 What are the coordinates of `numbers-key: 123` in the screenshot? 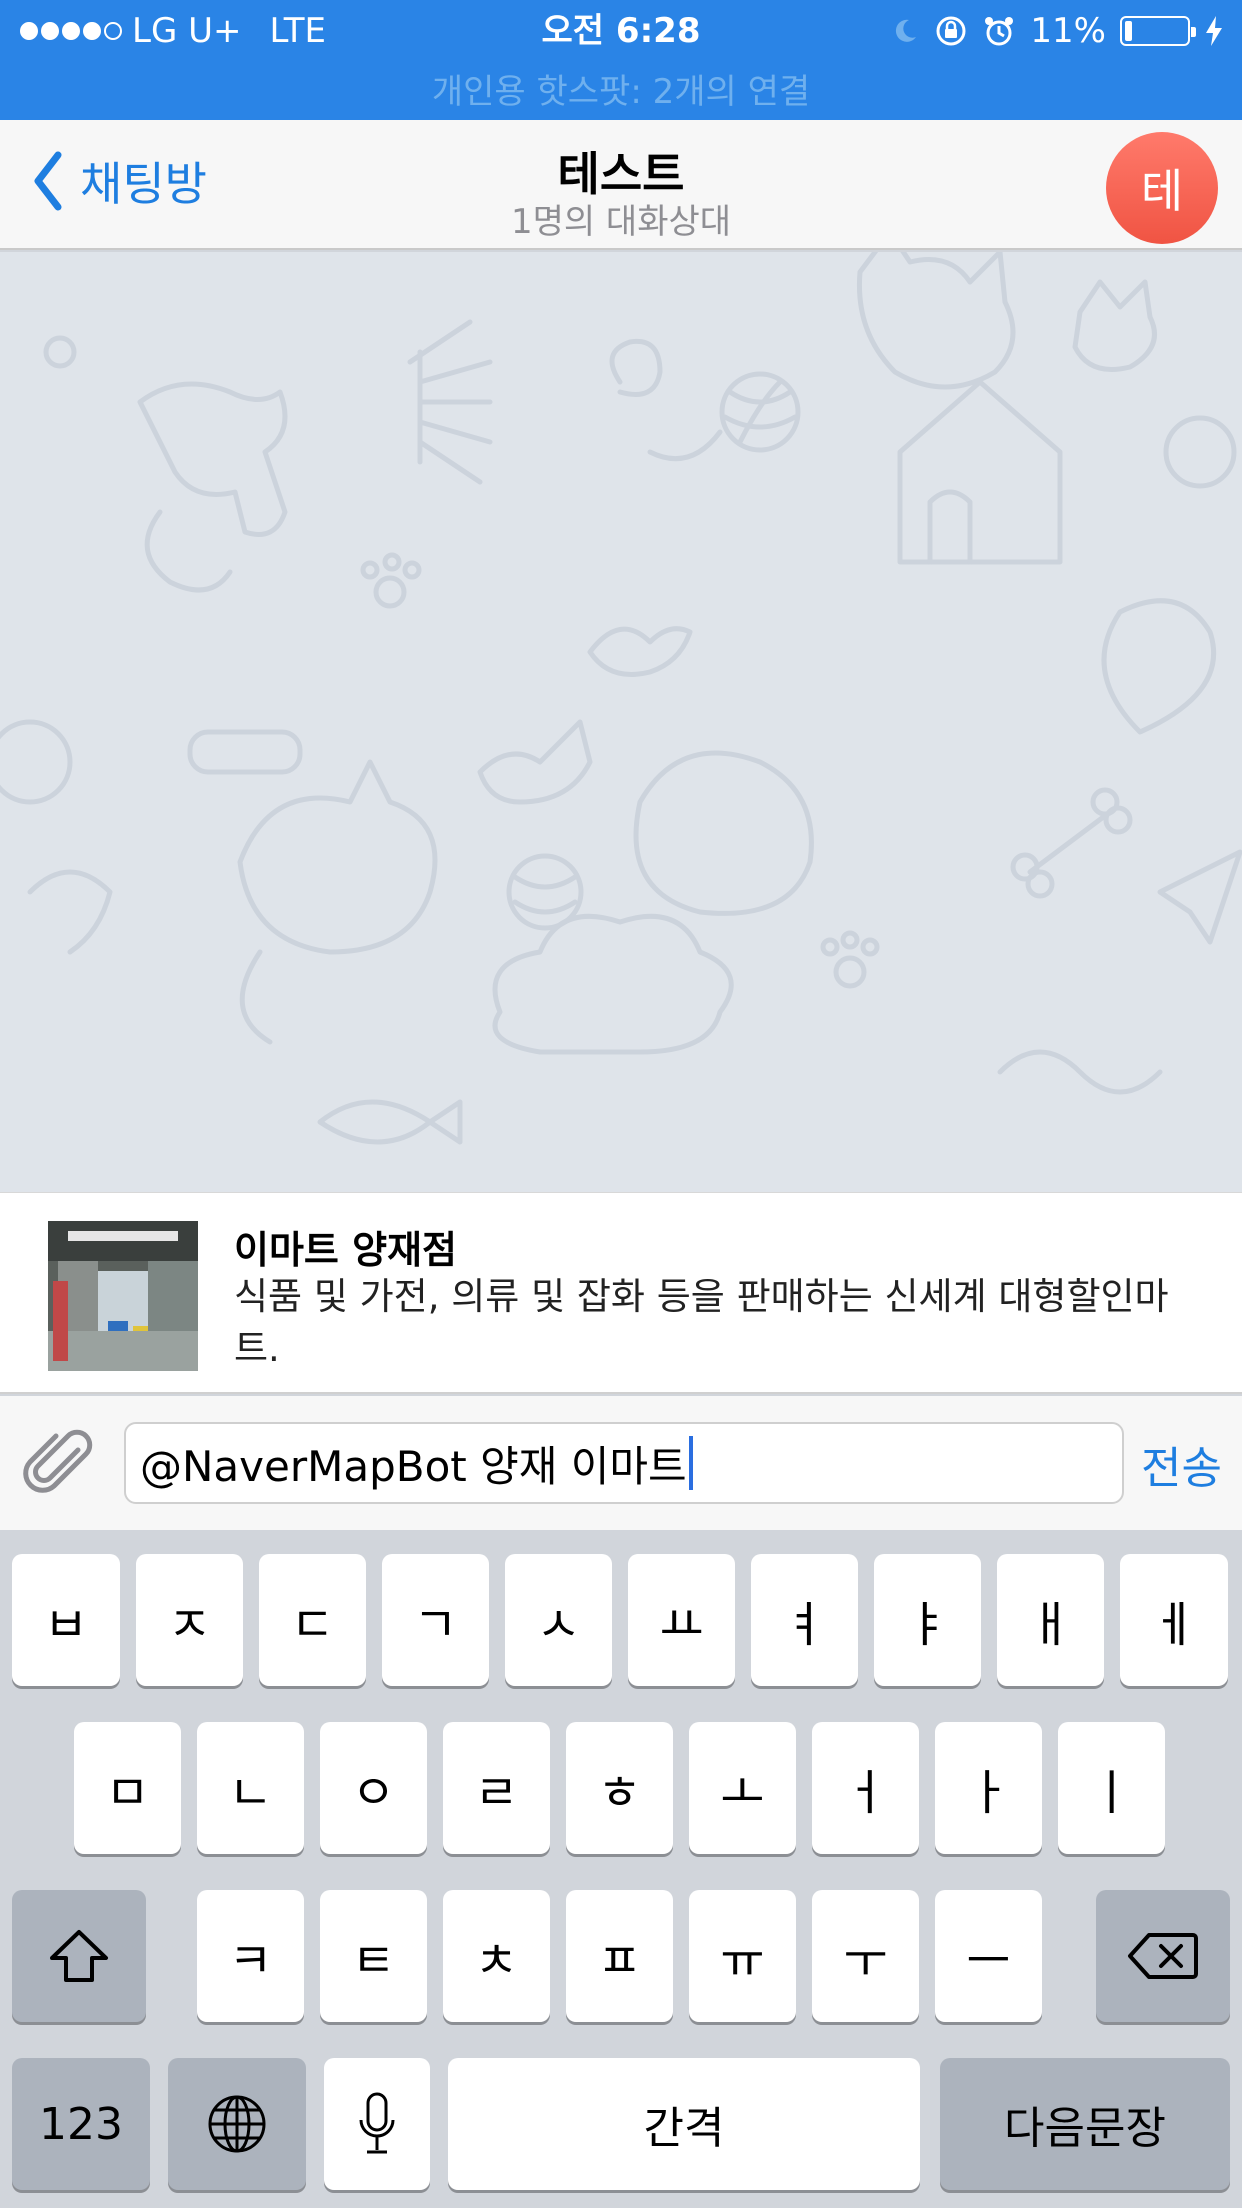 It's located at (81, 2124).